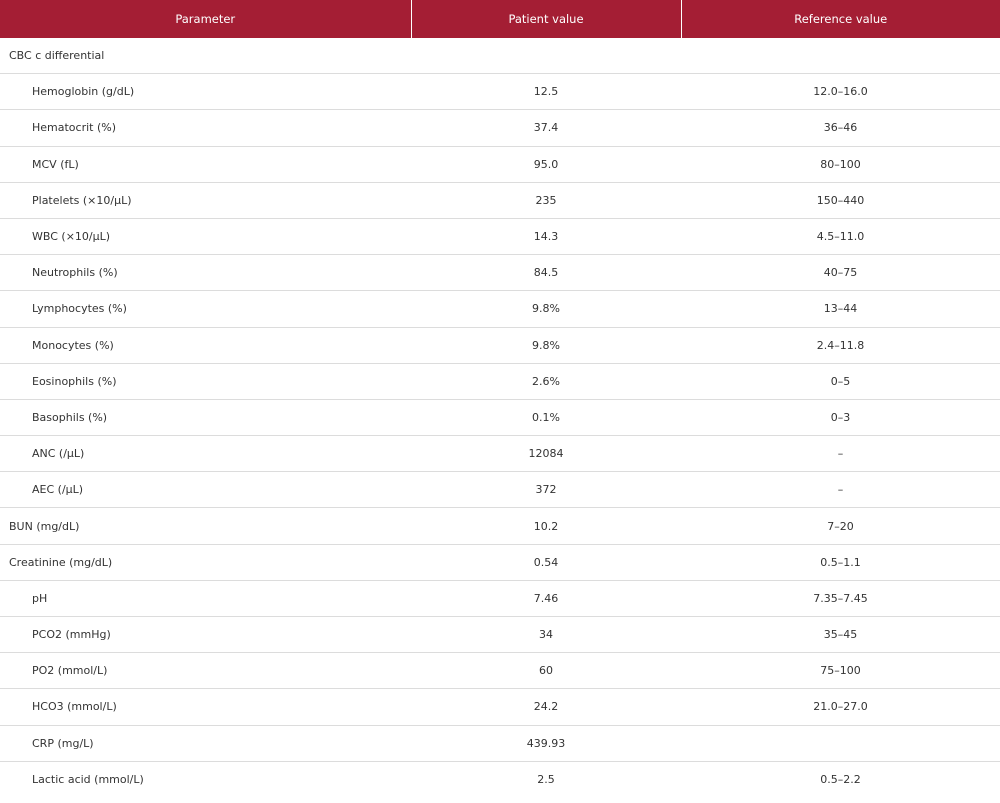  What do you see at coordinates (205, 743) in the screenshot?
I see `parameter-cell: CRP (mg/L)` at bounding box center [205, 743].